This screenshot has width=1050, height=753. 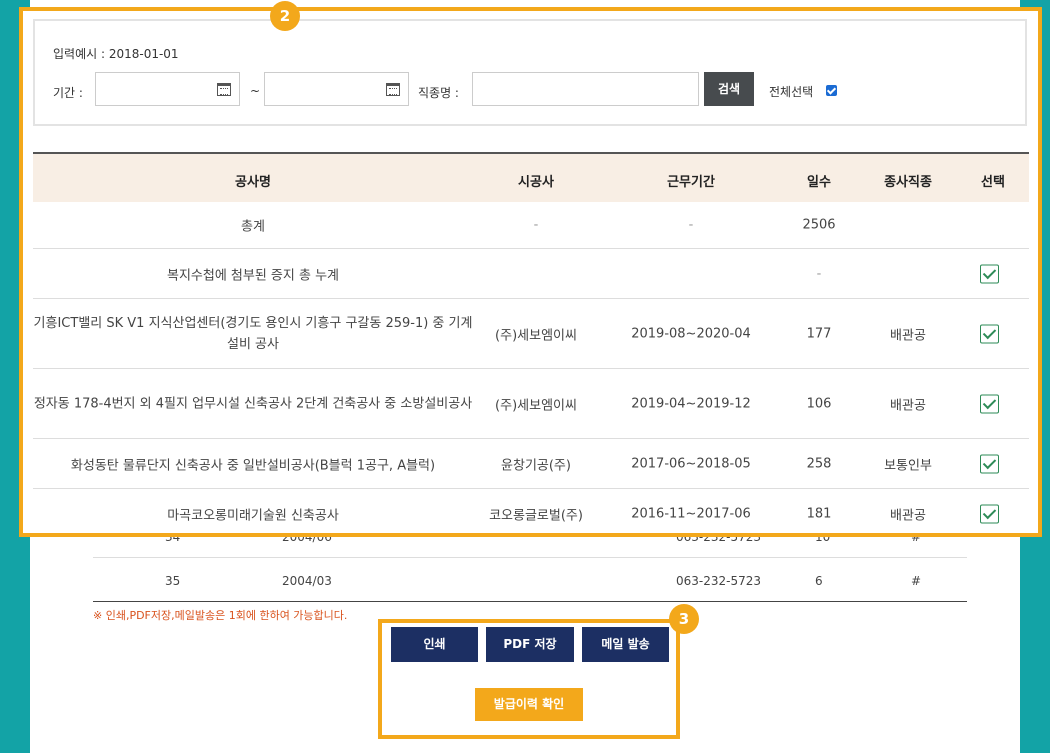 What do you see at coordinates (585, 89) in the screenshot?
I see `job-name-input` at bounding box center [585, 89].